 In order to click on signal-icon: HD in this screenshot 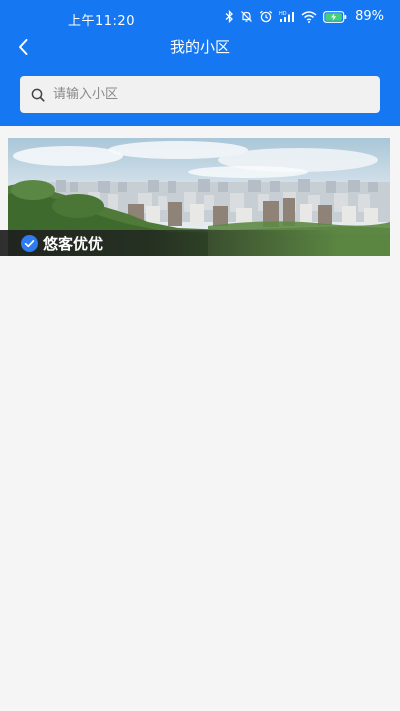, I will do `click(287, 16)`.